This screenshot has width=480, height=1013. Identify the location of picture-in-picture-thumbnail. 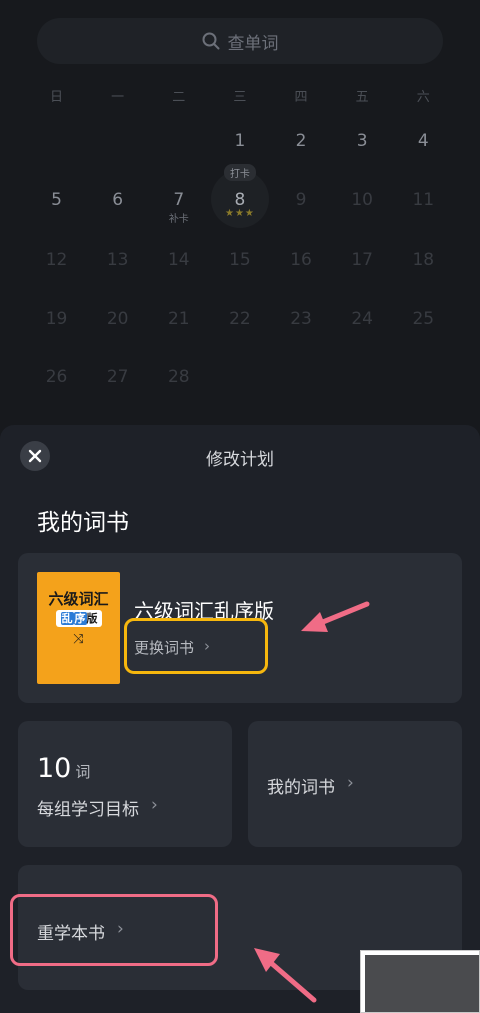
(420, 981).